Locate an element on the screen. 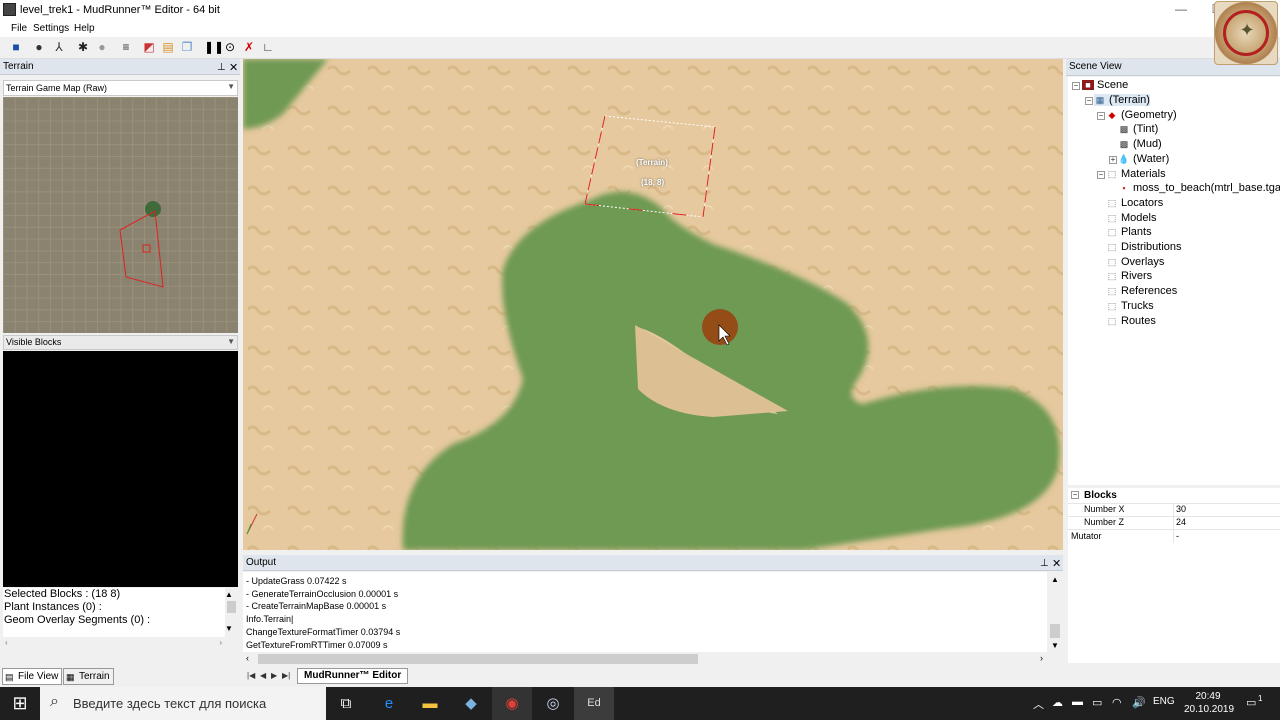 The image size is (1280, 720). visible-blocks-select: Visible Blocks ▼ is located at coordinates (120, 342).